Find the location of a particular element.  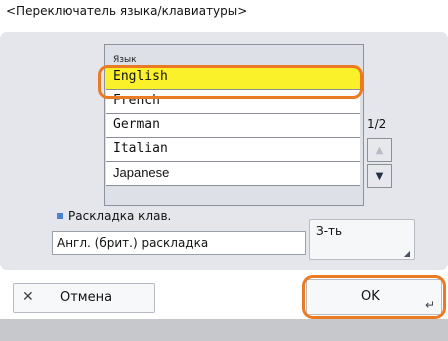

language-item-japanese: Japanese is located at coordinates (233, 174).